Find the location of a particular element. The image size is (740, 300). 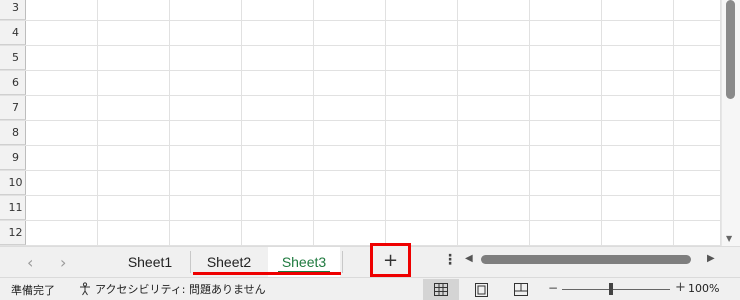

row-header: 8 is located at coordinates (13, 133).